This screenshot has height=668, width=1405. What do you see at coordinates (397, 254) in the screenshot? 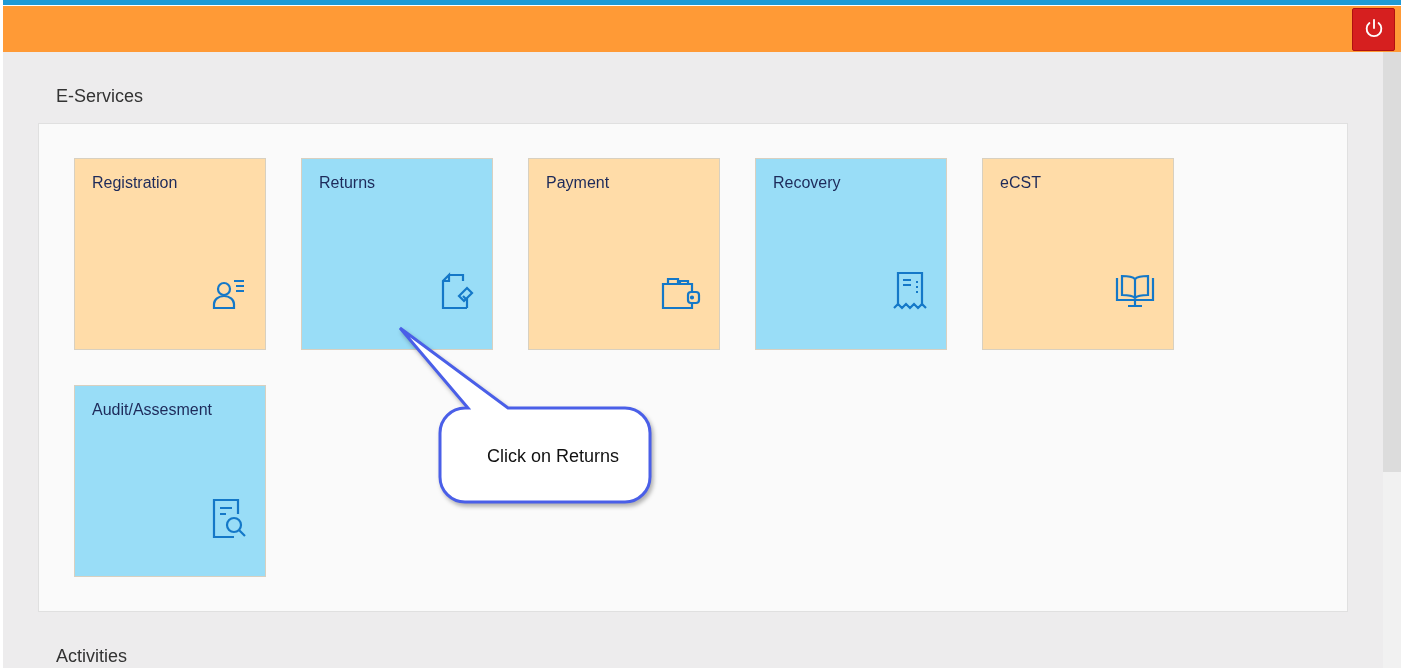
I see `service-tile: Returns` at bounding box center [397, 254].